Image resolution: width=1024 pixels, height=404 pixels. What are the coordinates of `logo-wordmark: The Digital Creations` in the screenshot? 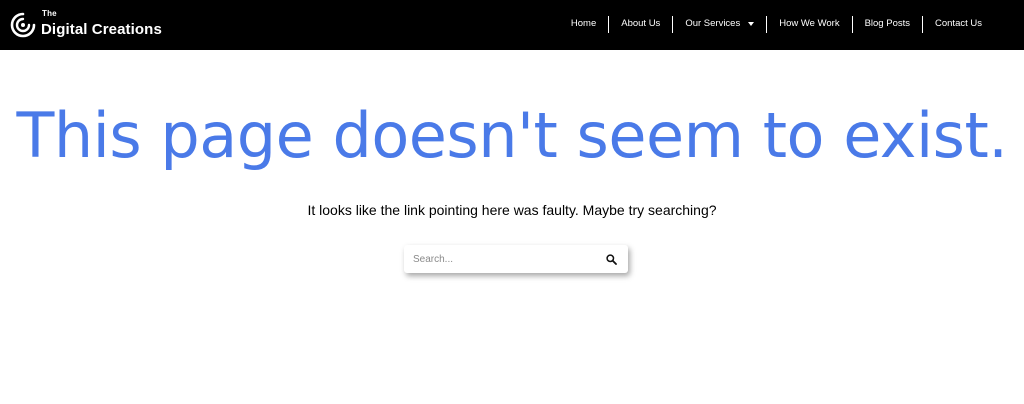 It's located at (101, 23).